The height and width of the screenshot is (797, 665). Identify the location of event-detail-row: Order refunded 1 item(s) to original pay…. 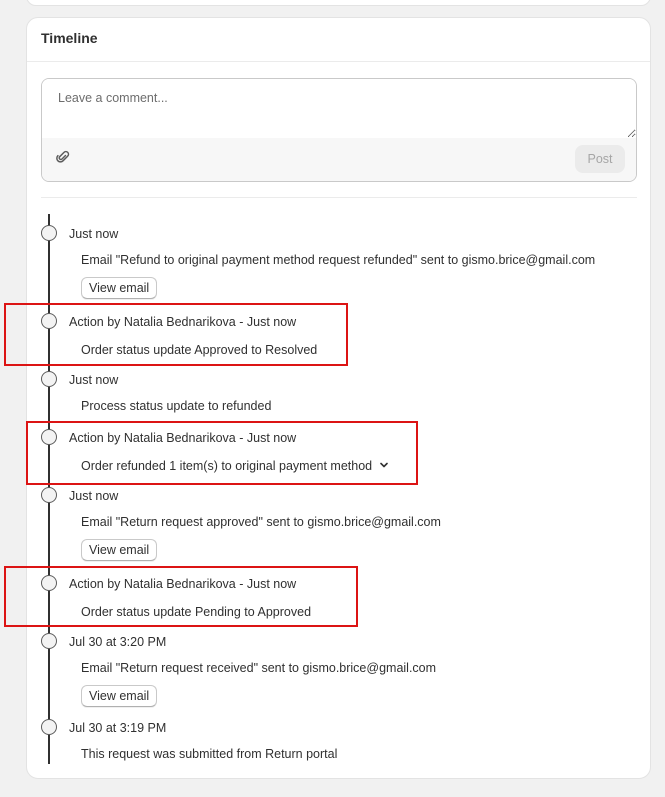
(235, 466).